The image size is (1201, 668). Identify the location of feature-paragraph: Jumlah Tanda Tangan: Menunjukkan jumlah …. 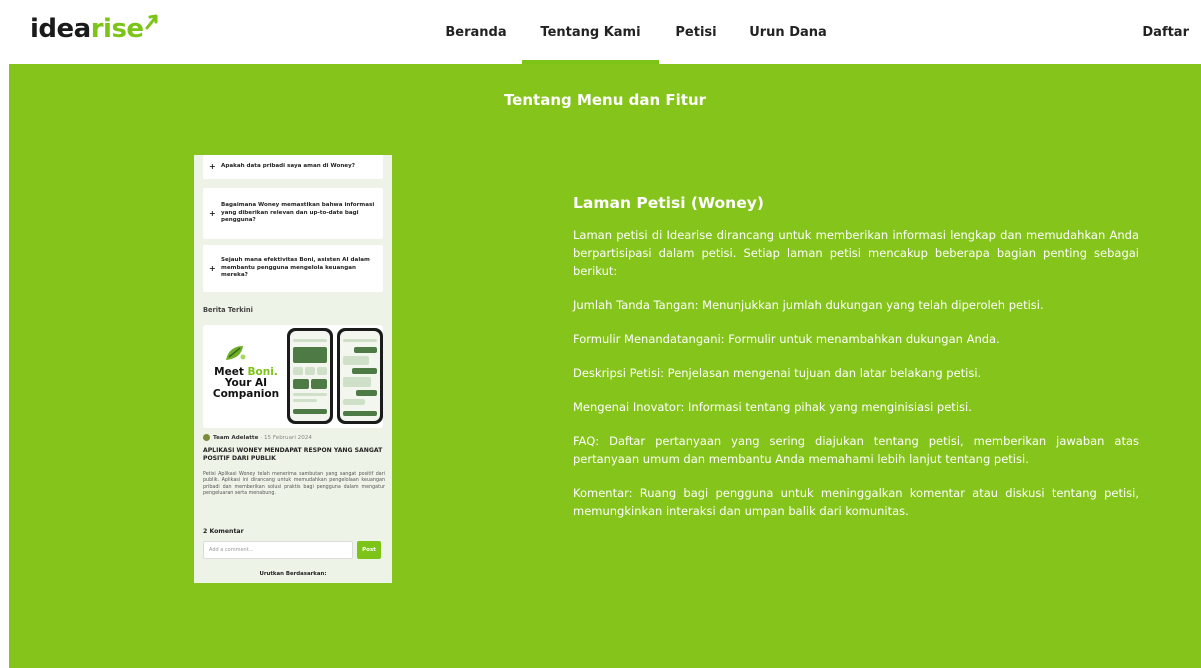
(808, 305).